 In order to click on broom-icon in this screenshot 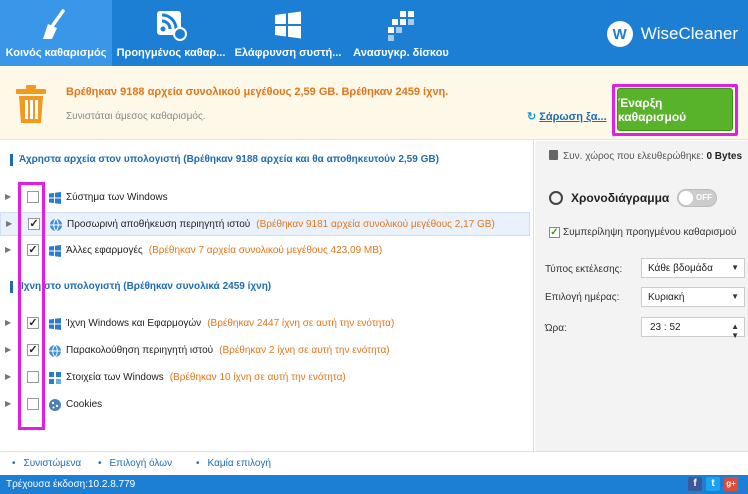, I will do `click(54, 24)`.